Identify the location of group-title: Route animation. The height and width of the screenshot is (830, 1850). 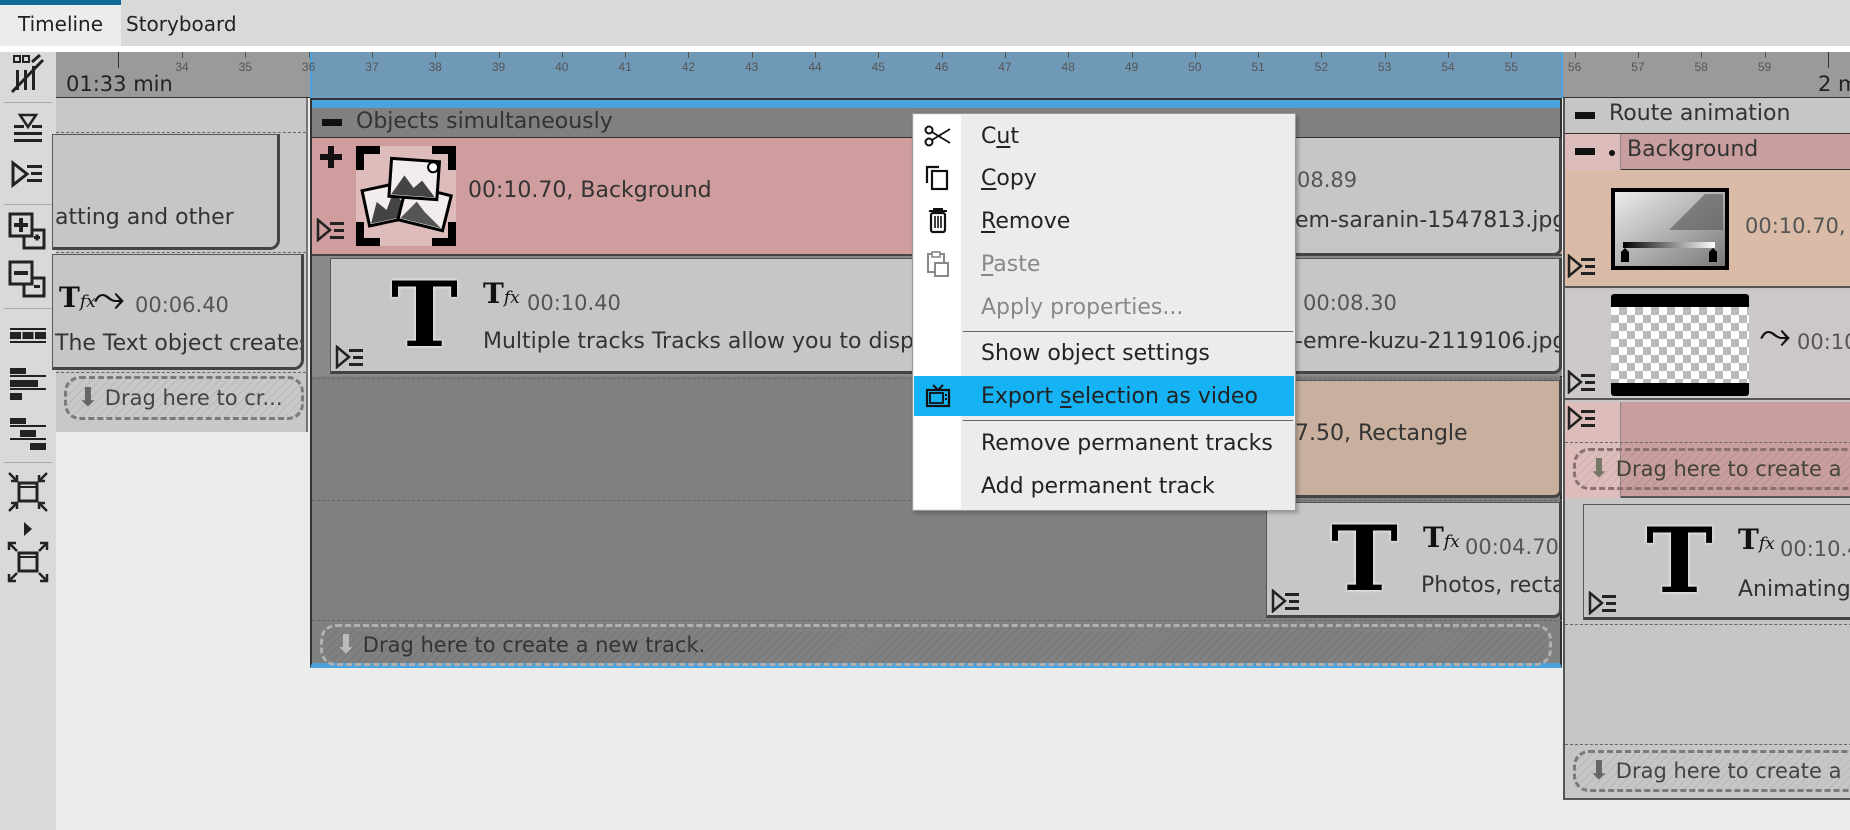
(1700, 113).